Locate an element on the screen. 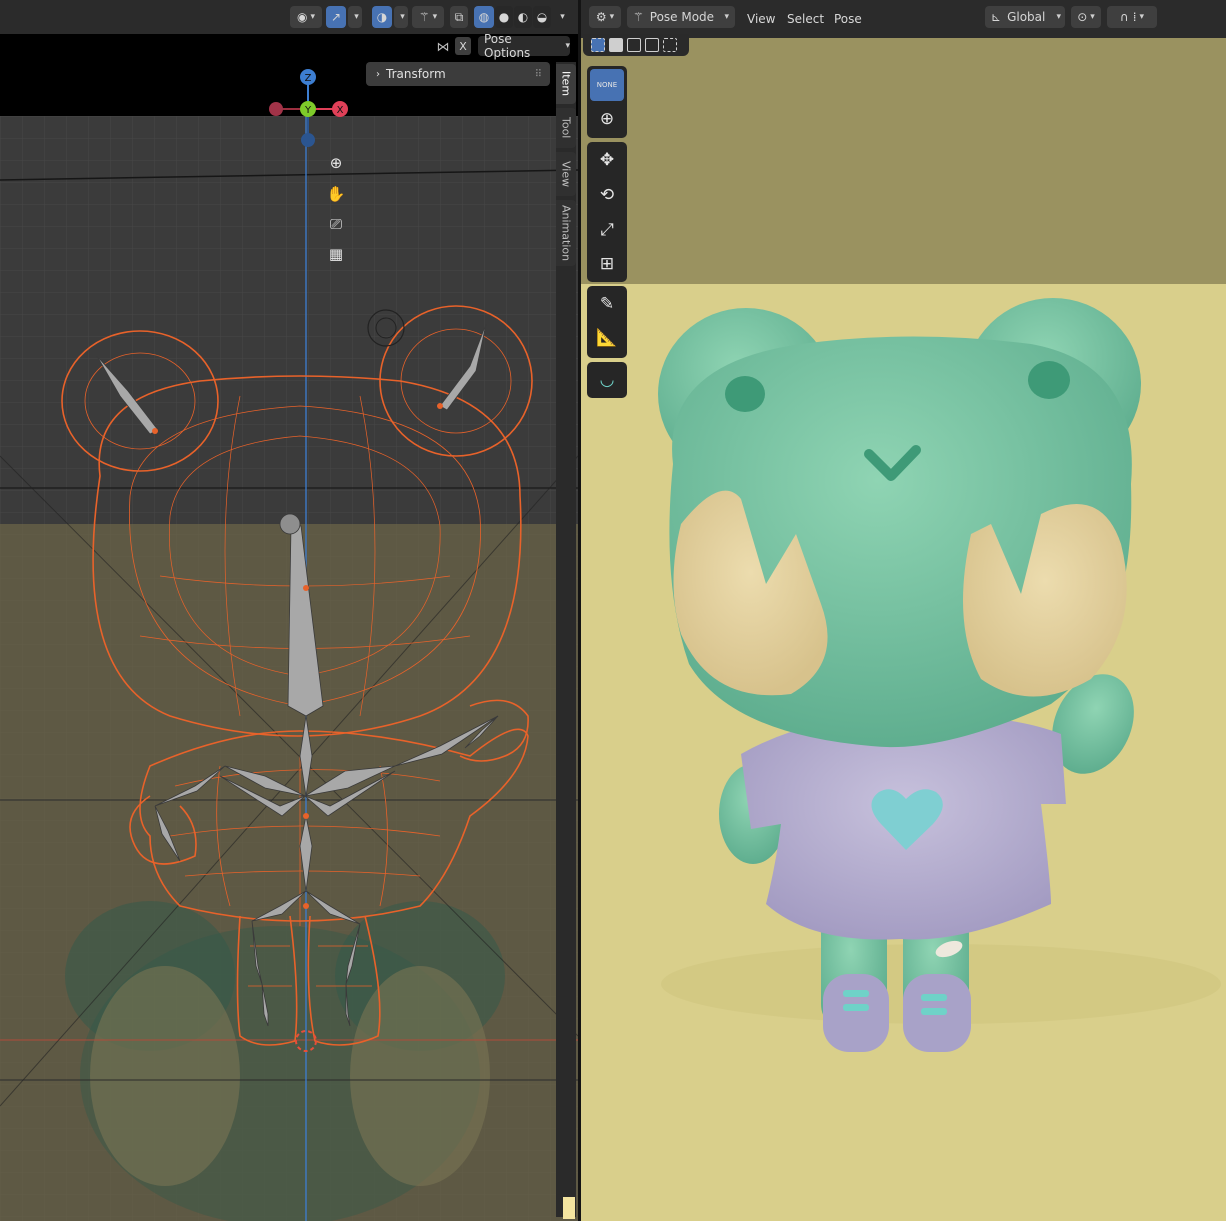 The width and height of the screenshot is (1226, 1221). toolbar-group-annotate: ✎ 📐 is located at coordinates (607, 322).